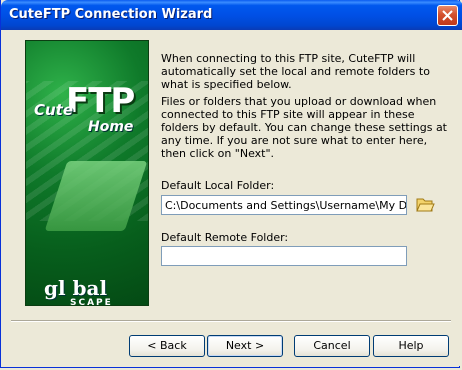  I want to click on back-button: < Back, so click(167, 346).